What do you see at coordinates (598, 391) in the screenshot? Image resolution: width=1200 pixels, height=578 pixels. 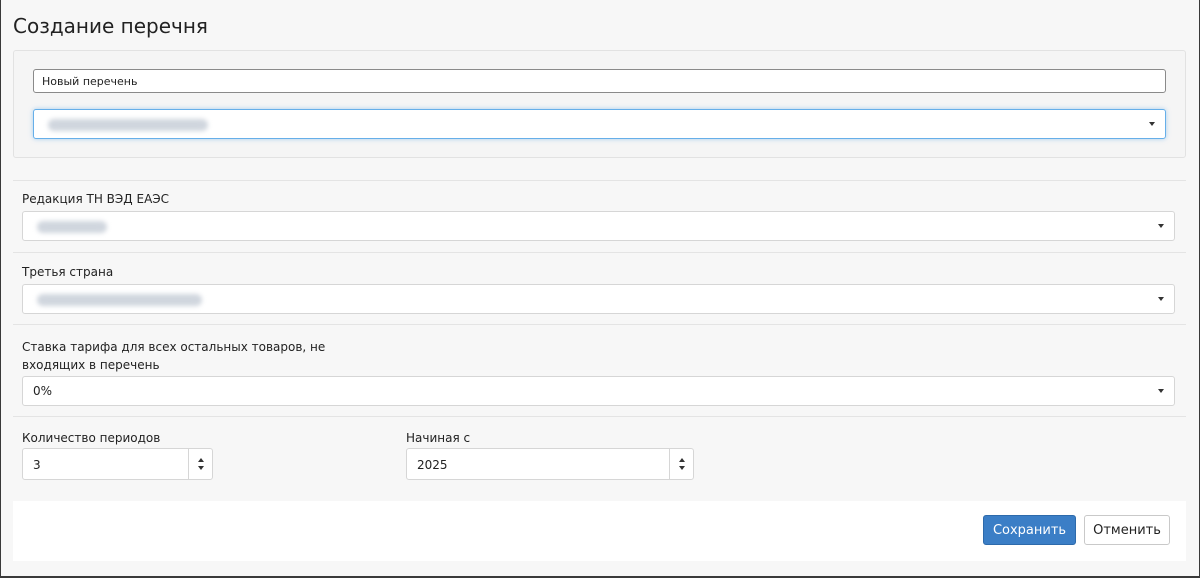 I see `rate-select: 0%` at bounding box center [598, 391].